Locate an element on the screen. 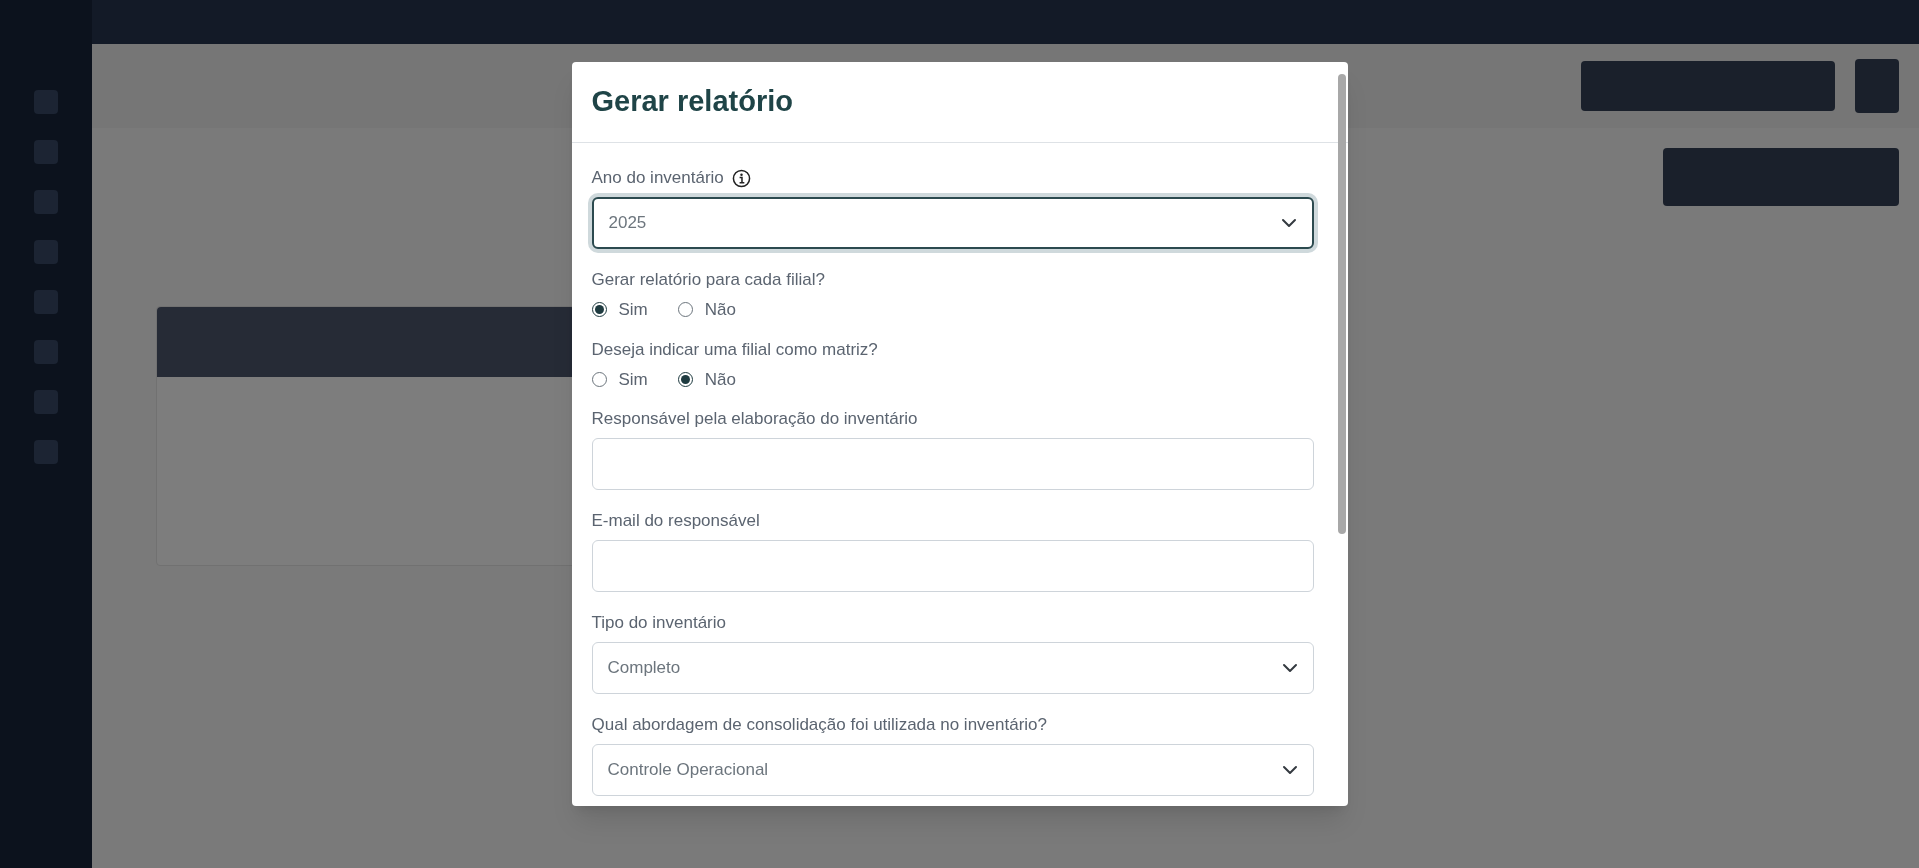 This screenshot has width=1919, height=868. field-label: Gerar relatório para cada filial? is located at coordinates (708, 280).